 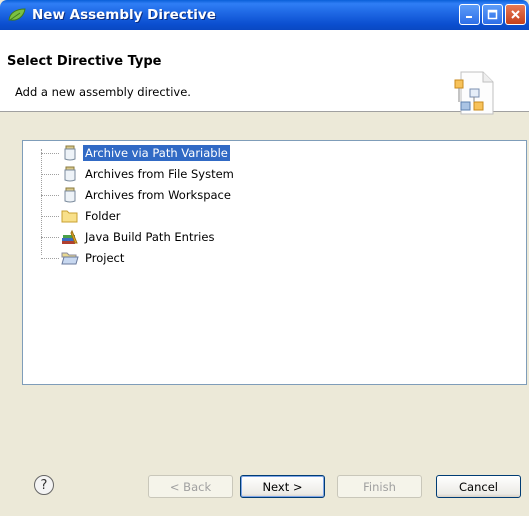 I want to click on close-button, so click(x=515, y=14).